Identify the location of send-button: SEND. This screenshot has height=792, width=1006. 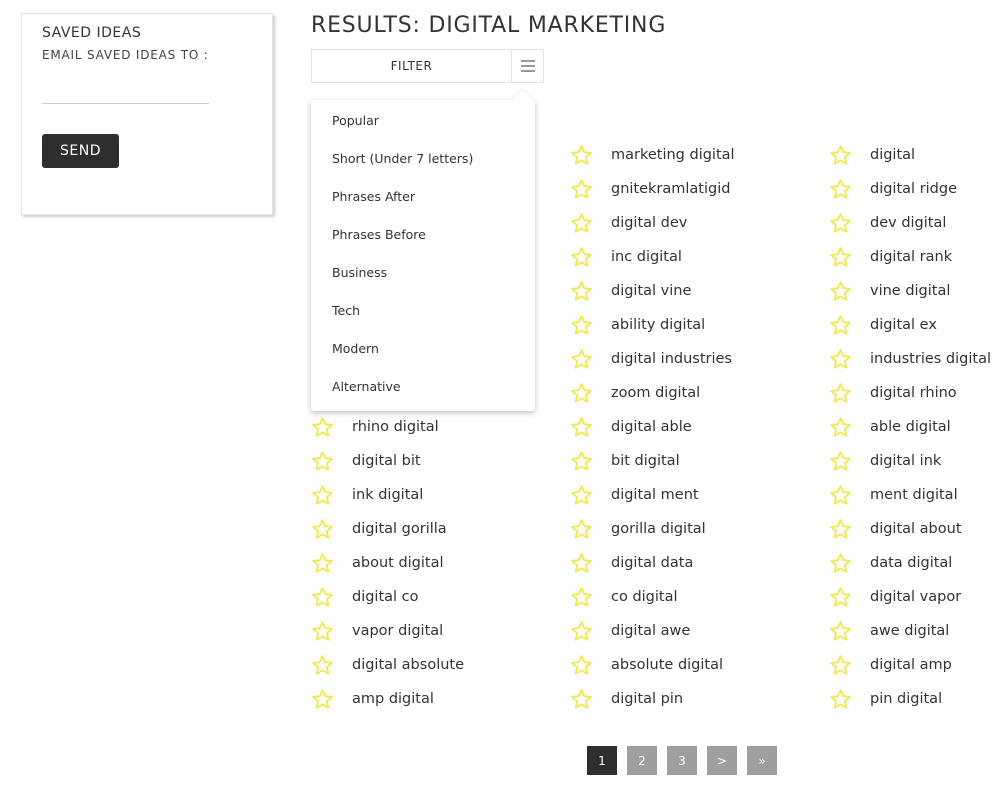
(80, 151).